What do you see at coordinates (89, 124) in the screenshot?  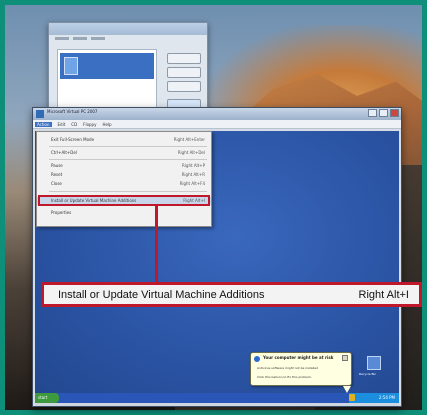 I see `menu-floppy: Floppy` at bounding box center [89, 124].